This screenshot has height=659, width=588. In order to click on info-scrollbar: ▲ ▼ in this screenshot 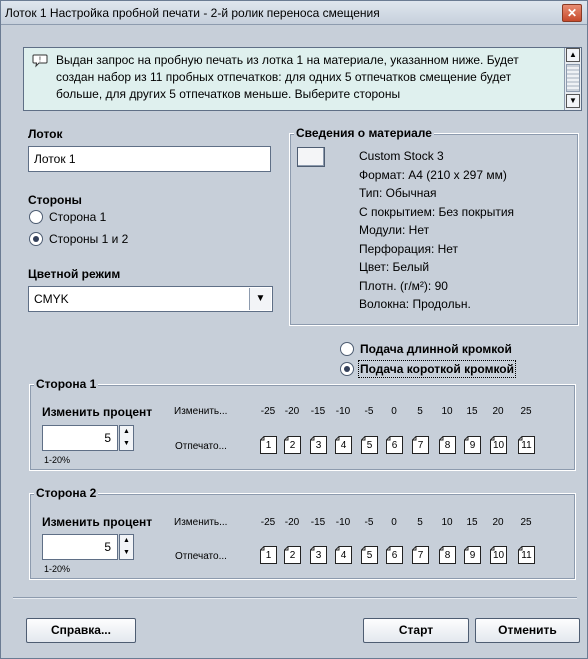, I will do `click(572, 79)`.